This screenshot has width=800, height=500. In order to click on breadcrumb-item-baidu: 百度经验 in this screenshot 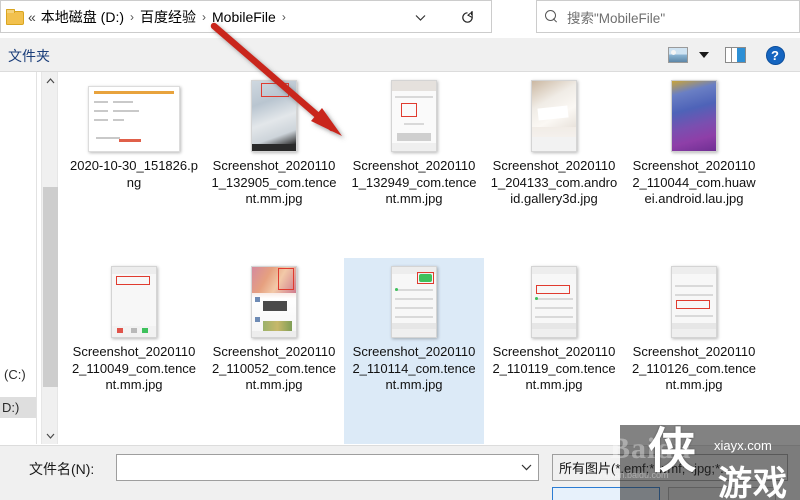, I will do `click(168, 17)`.